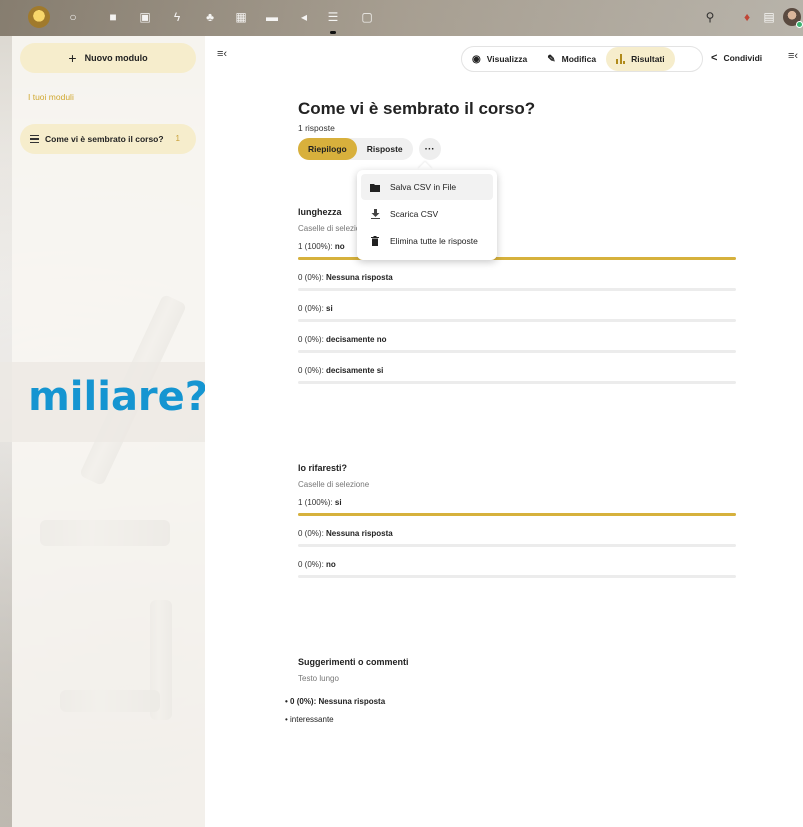  I want to click on plus-icon: +, so click(72, 58).